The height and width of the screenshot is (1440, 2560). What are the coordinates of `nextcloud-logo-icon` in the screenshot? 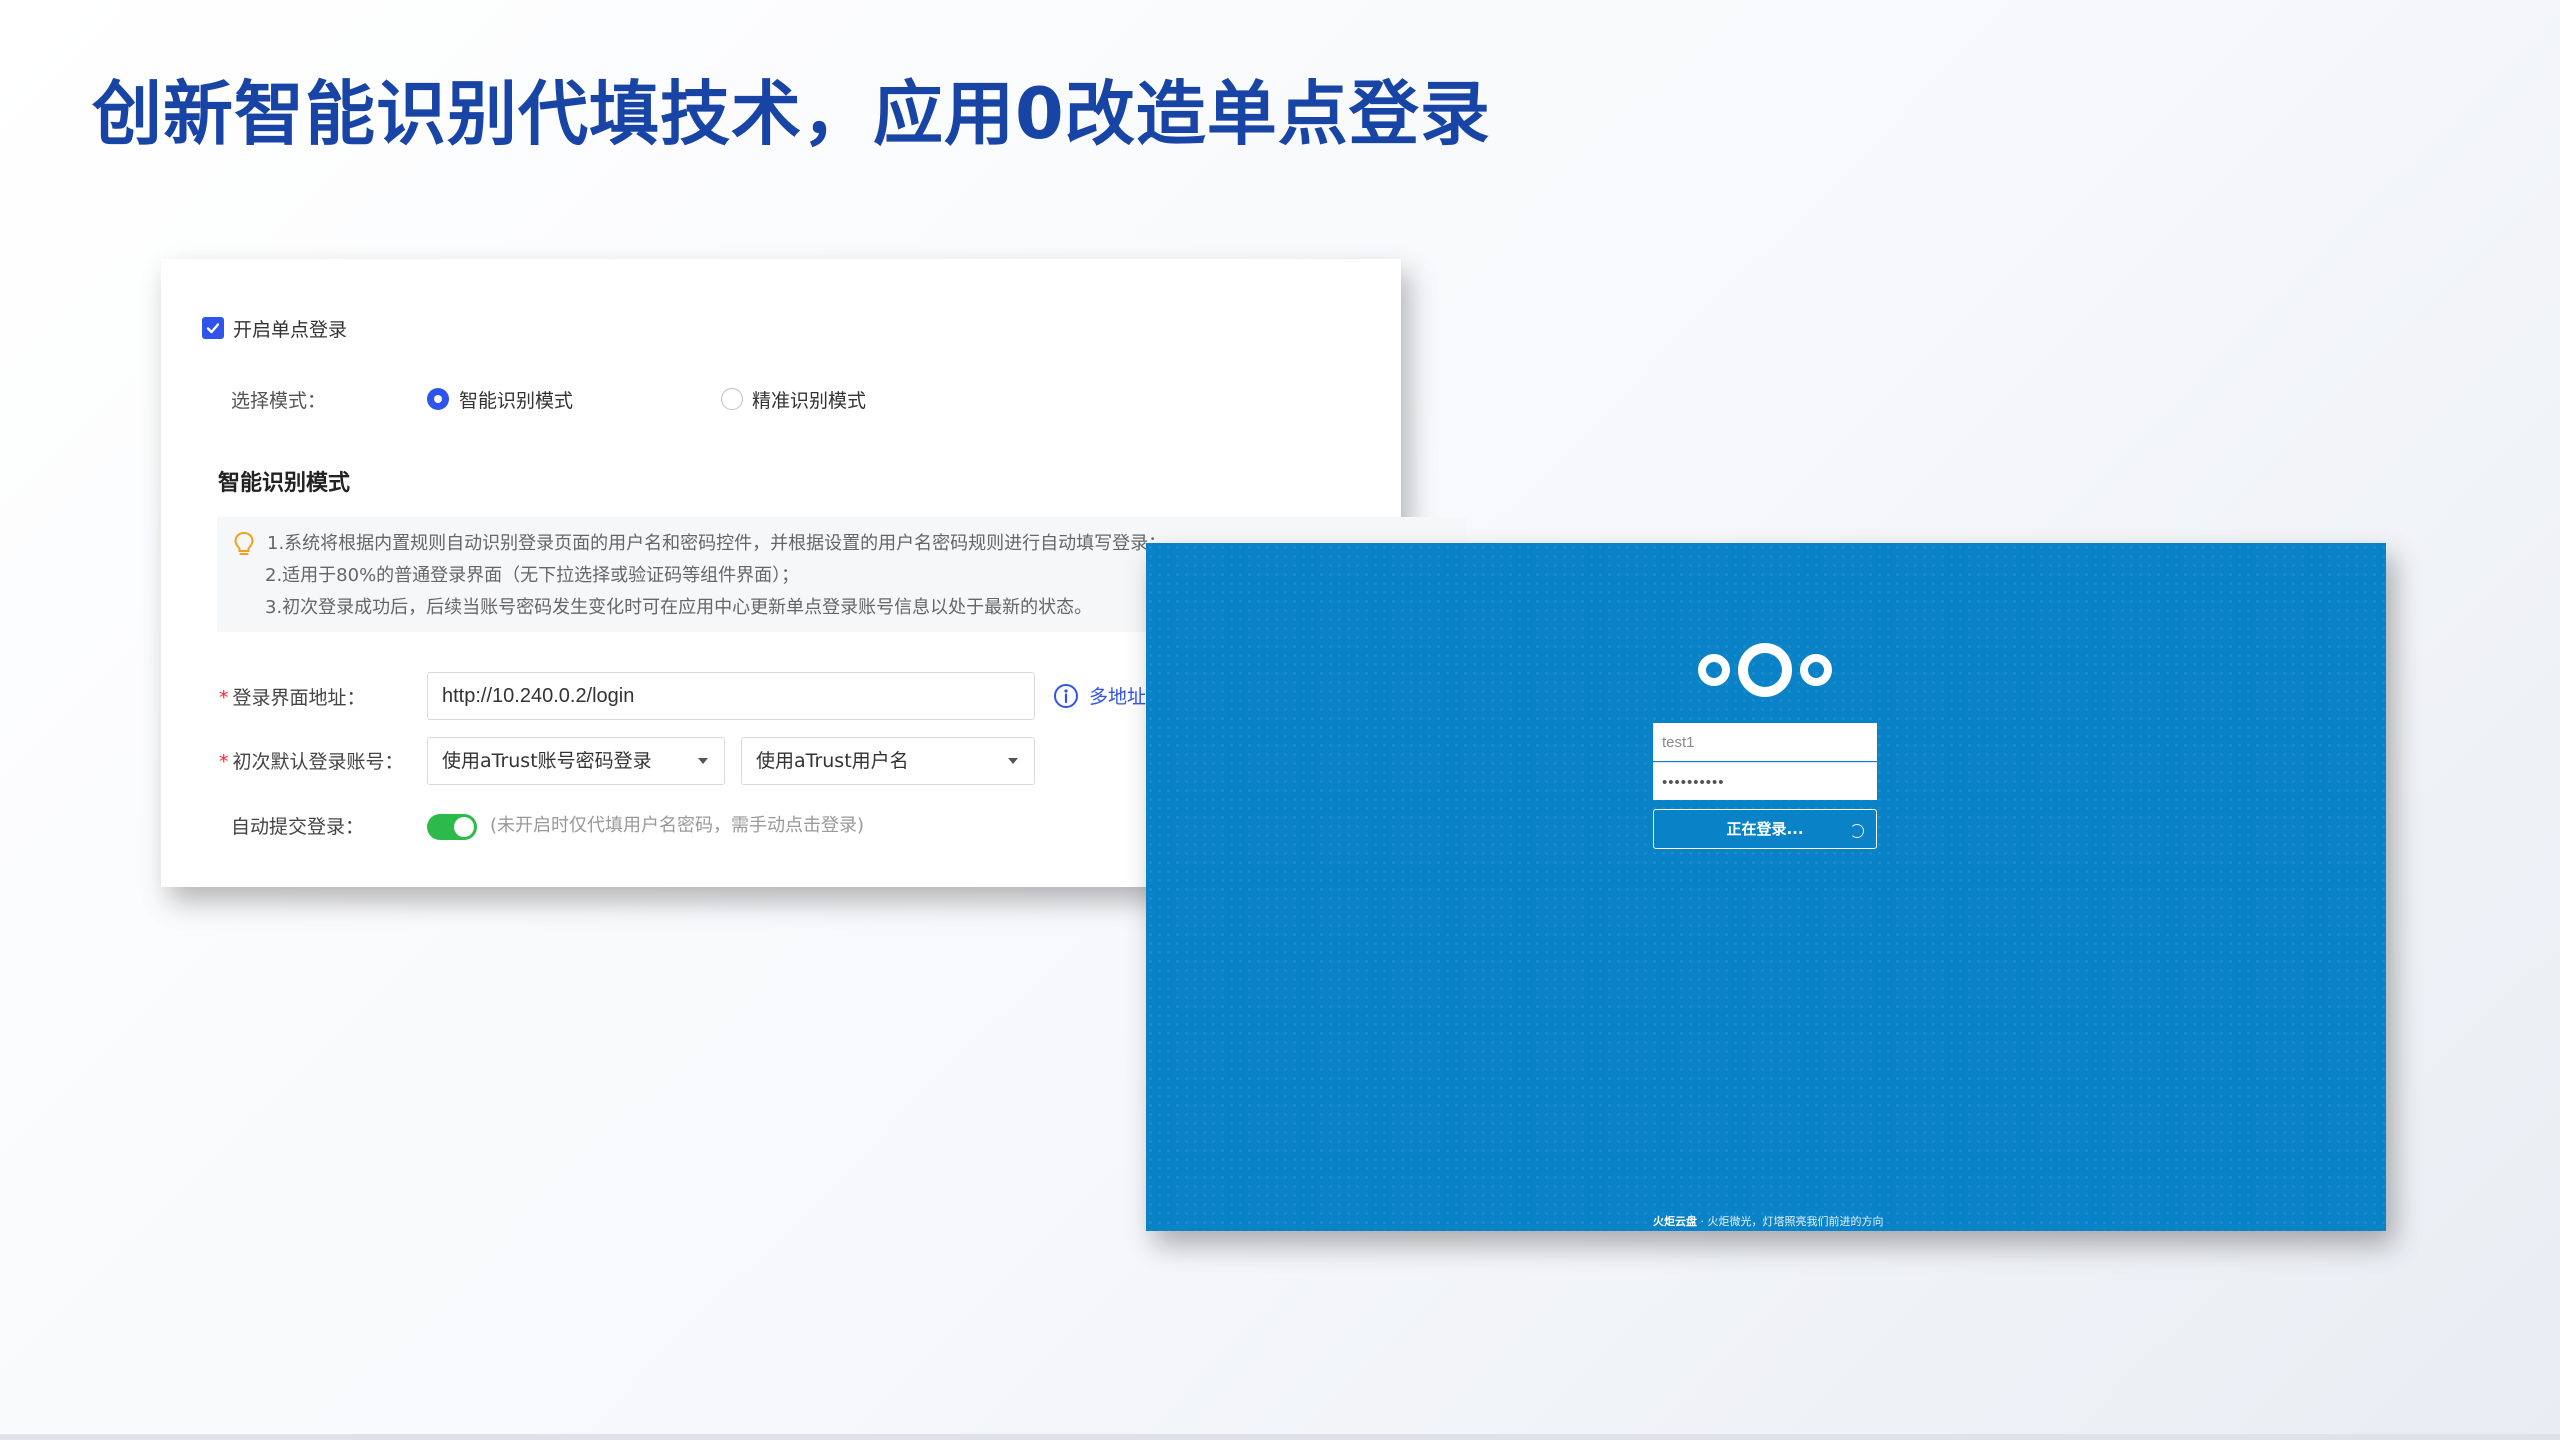 It's located at (1765, 670).